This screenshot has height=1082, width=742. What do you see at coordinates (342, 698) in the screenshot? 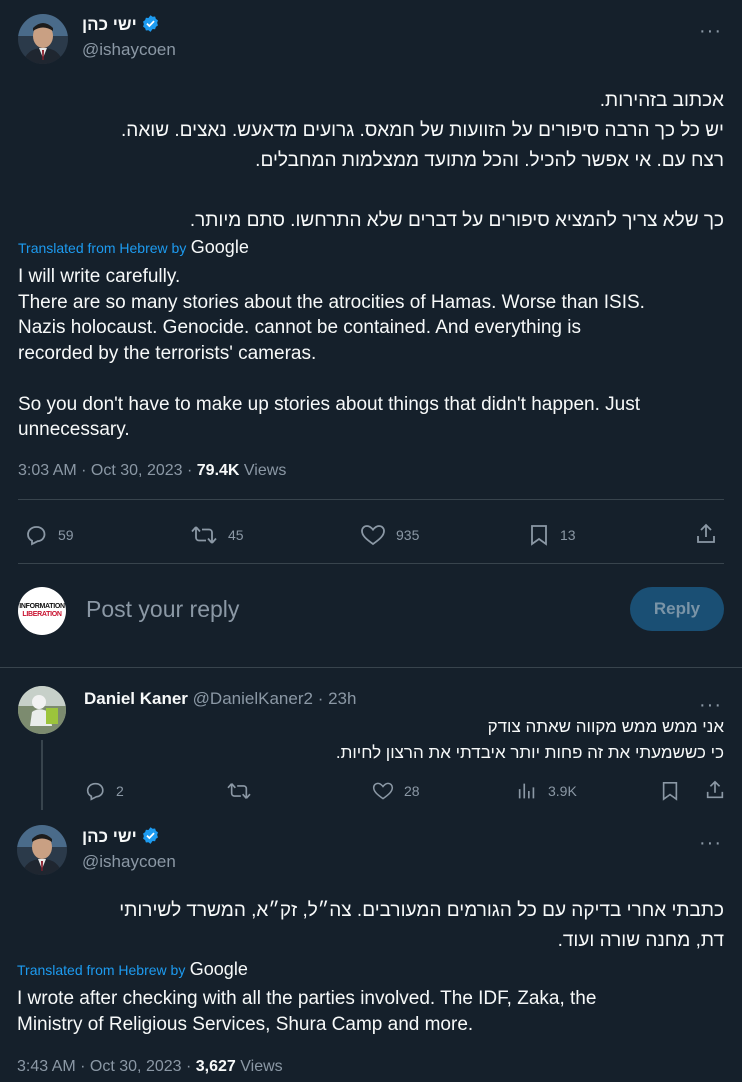
I see `reply-time: 23h` at bounding box center [342, 698].